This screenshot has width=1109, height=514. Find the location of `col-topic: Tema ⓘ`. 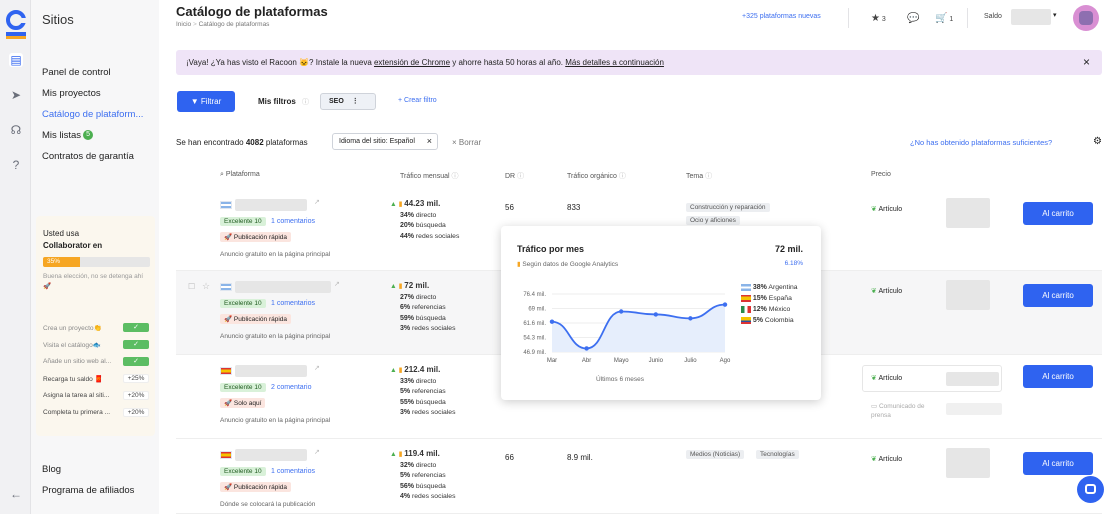

col-topic: Tema ⓘ is located at coordinates (699, 176).